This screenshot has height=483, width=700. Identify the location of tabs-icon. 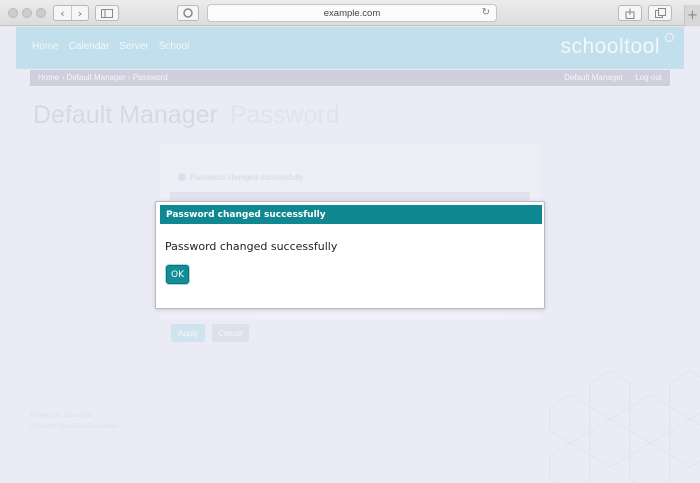
(660, 13).